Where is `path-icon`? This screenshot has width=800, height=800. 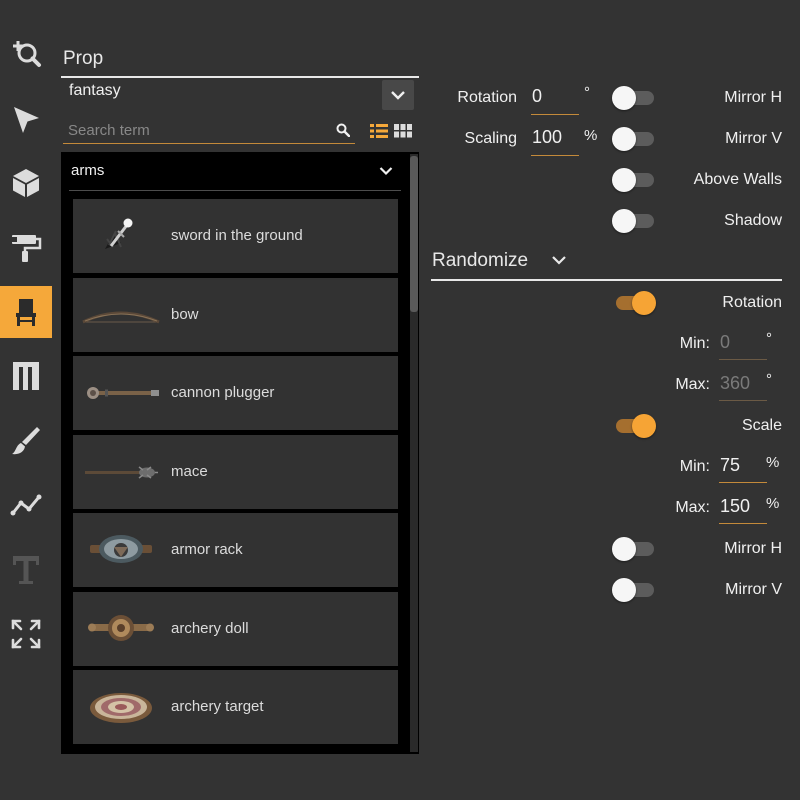
path-icon is located at coordinates (26, 505).